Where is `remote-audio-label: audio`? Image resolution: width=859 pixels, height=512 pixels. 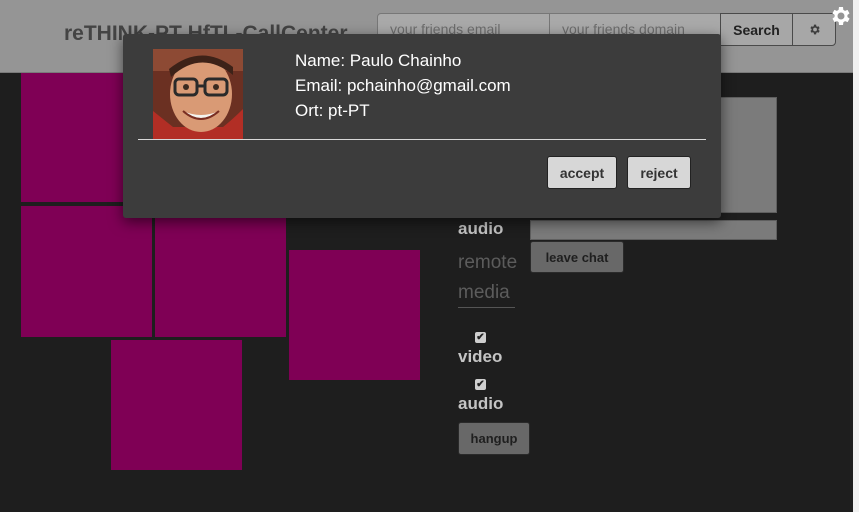
remote-audio-label: audio is located at coordinates (481, 403).